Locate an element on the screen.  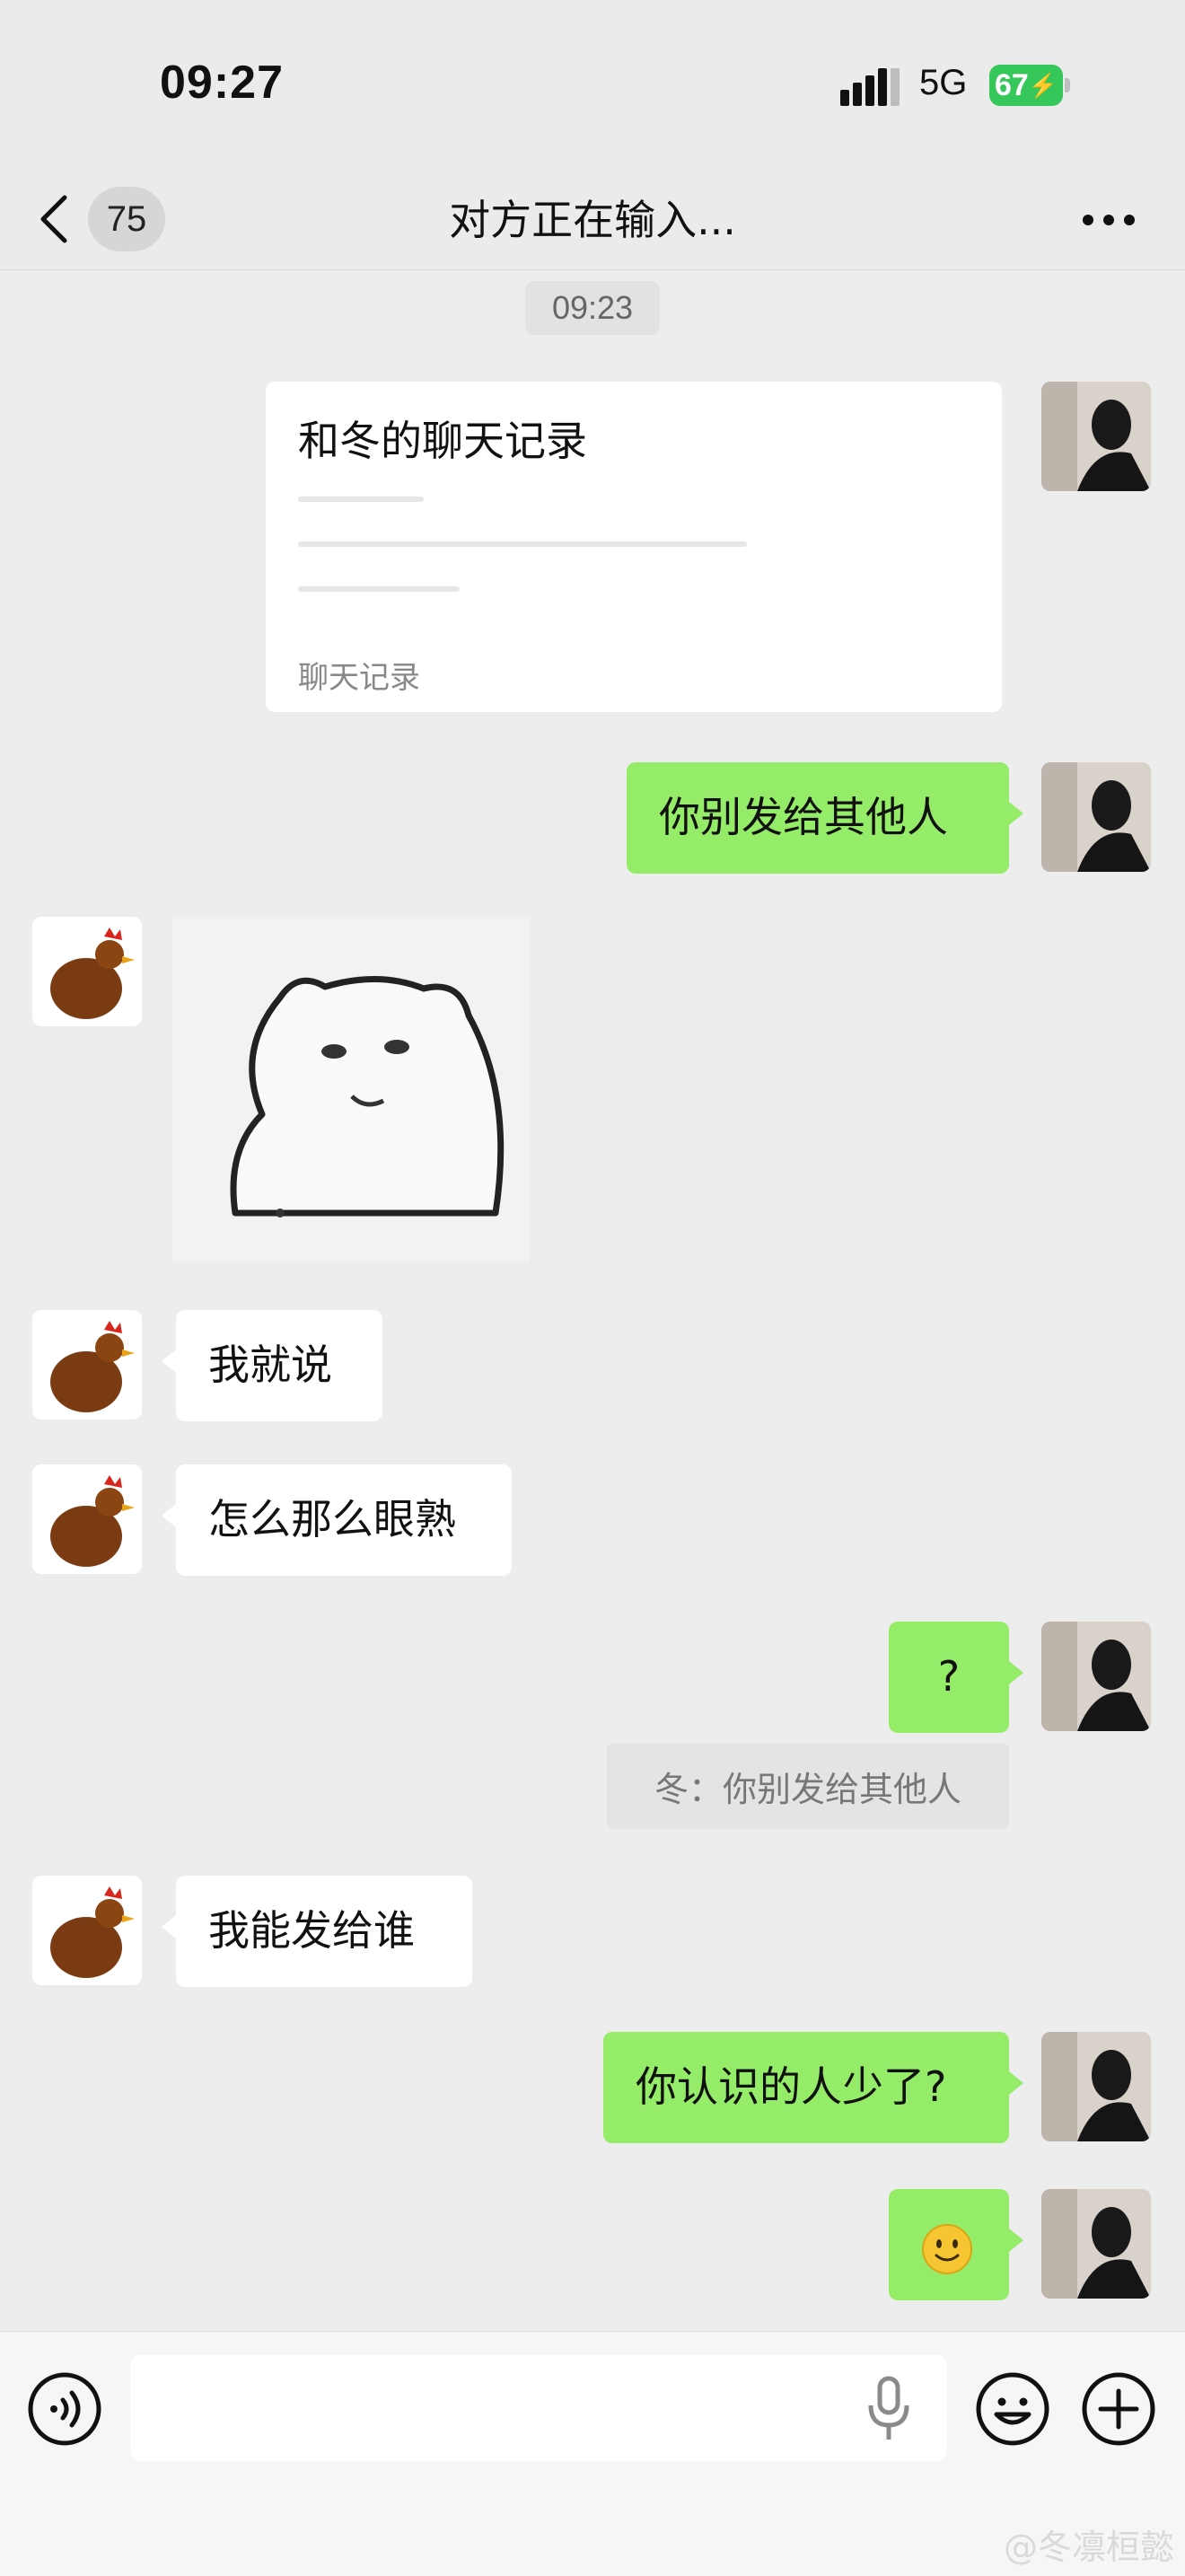
status-bar: 09:27 5G 67 ⚡ is located at coordinates (592, 85).